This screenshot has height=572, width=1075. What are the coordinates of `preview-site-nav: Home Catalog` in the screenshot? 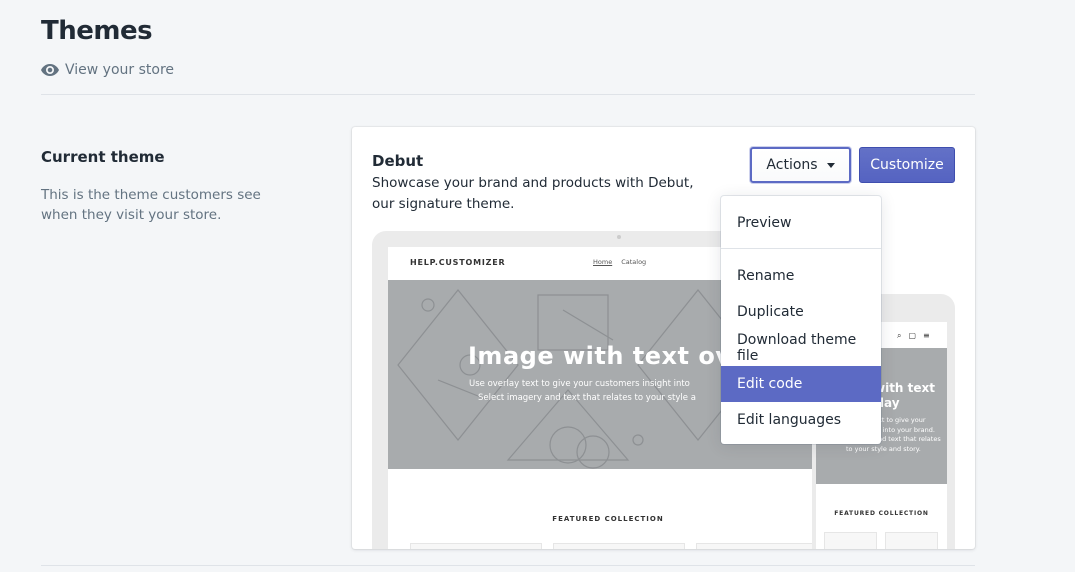 It's located at (619, 262).